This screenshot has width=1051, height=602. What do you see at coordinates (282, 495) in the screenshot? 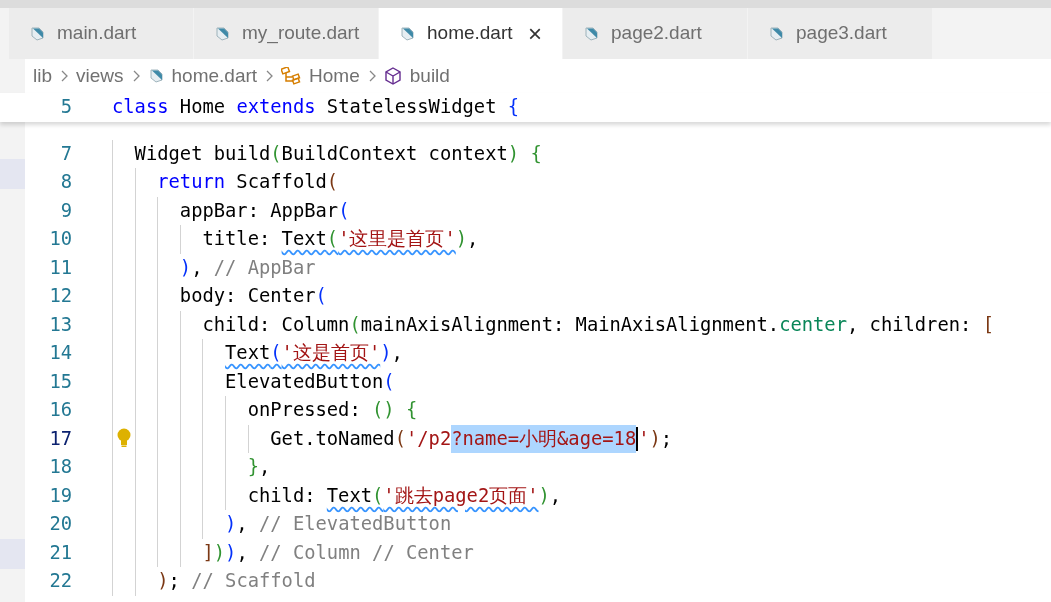
I see `code-text: child:` at bounding box center [282, 495].